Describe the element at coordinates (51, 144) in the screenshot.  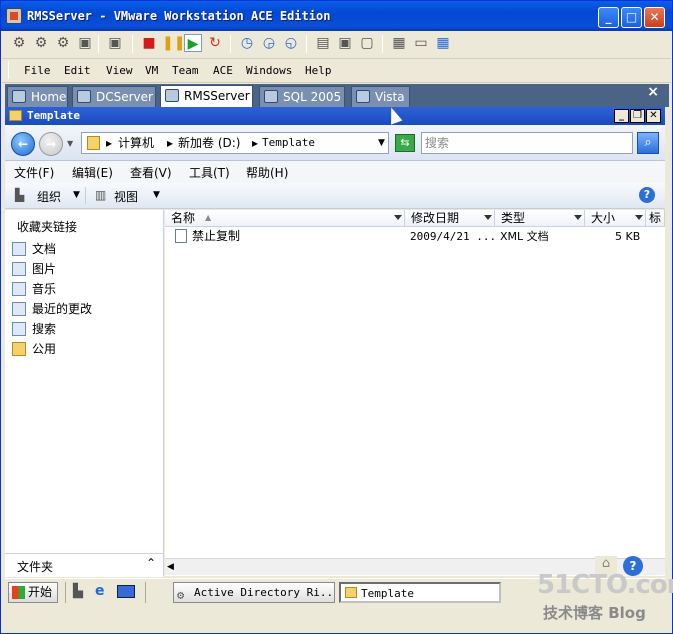
I see `forward-button: →` at that location.